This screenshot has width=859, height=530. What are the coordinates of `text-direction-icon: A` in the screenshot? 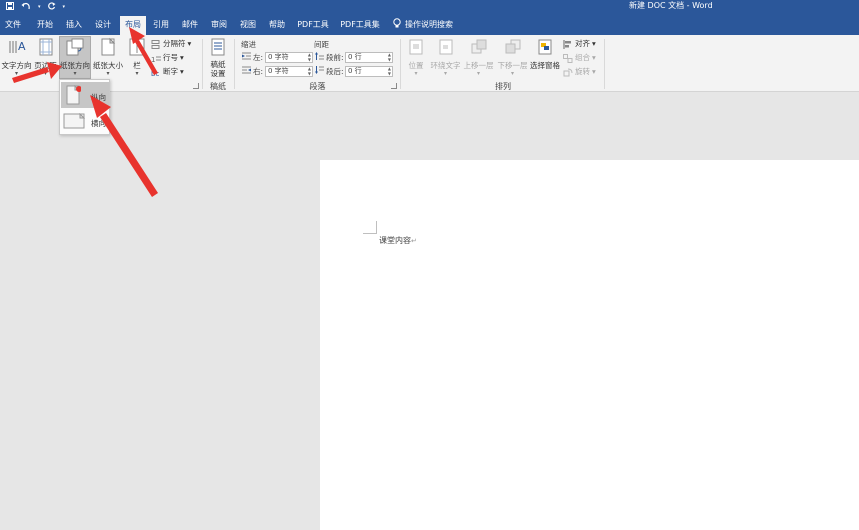 It's located at (17, 47).